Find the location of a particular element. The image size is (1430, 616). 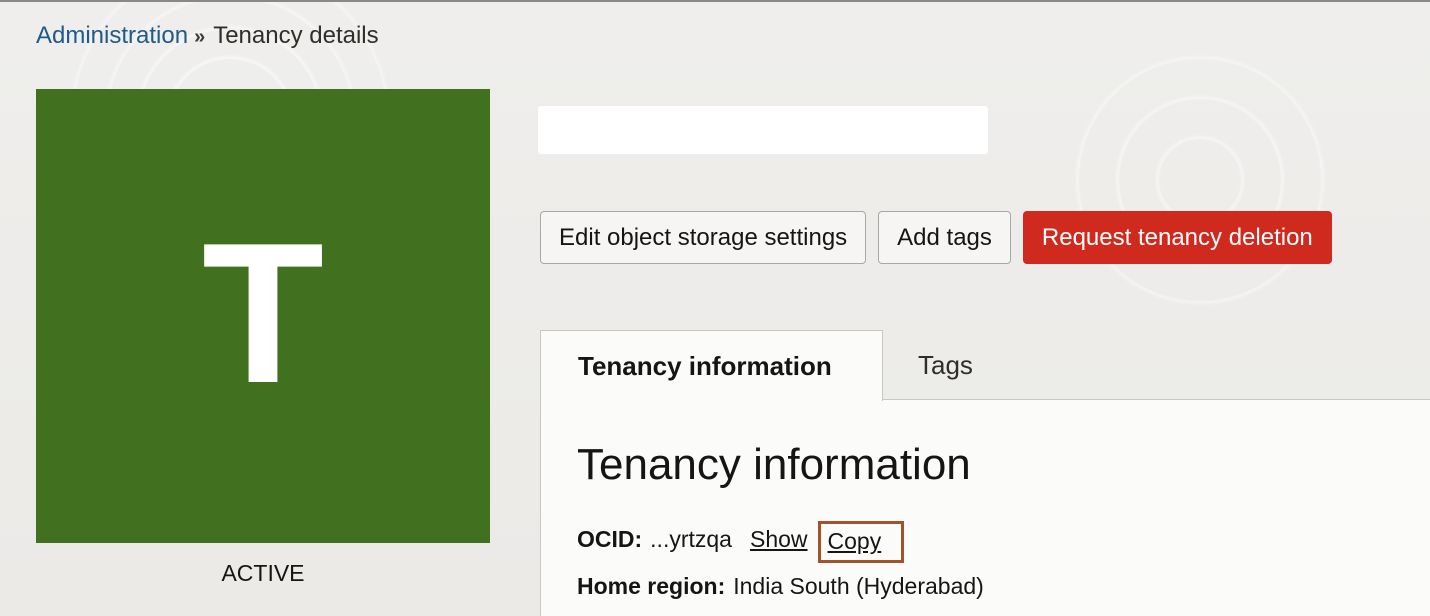

edit-object-storage-settings-button: Edit object storage settings is located at coordinates (703, 237).